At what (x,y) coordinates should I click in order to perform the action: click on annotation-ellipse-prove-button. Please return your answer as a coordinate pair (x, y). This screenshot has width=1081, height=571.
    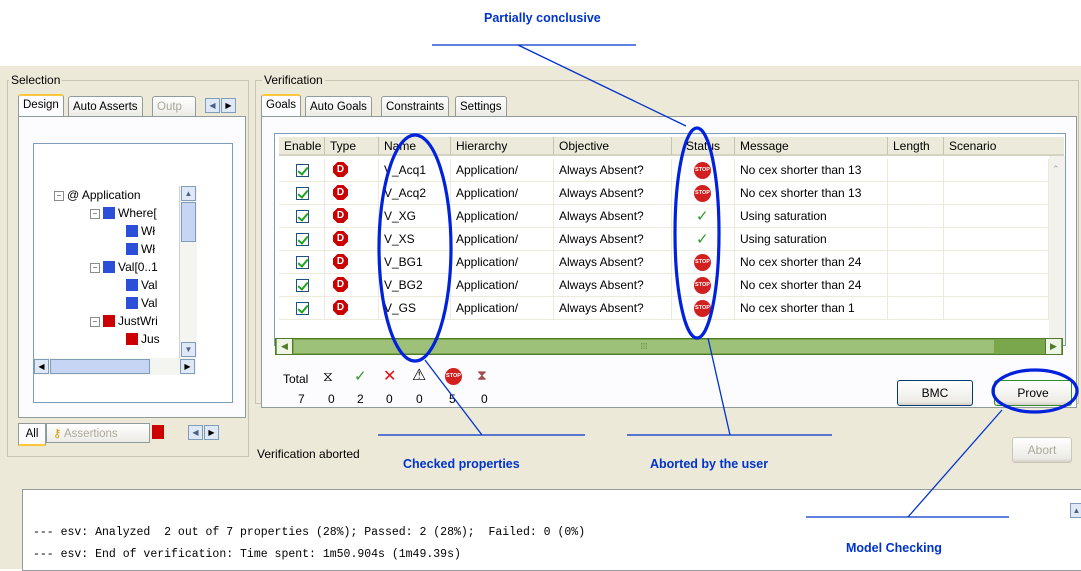
    Looking at the image, I should click on (1035, 391).